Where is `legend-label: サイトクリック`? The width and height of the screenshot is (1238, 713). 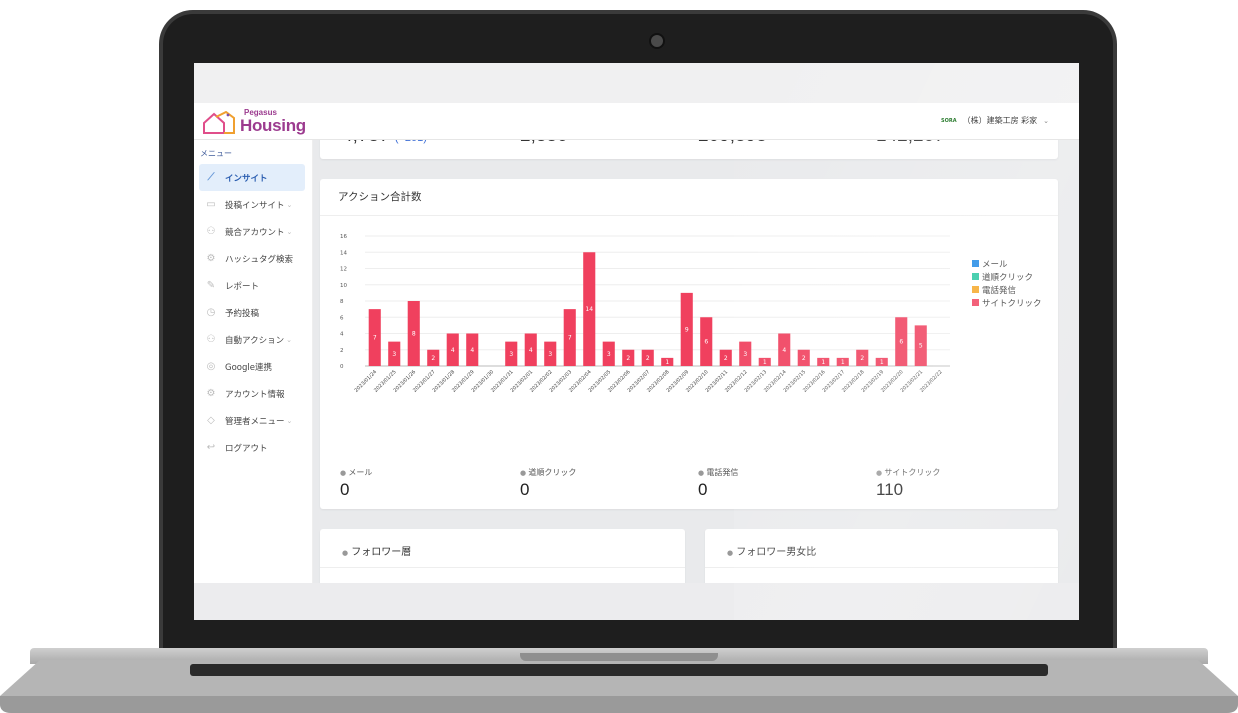 legend-label: サイトクリック is located at coordinates (1012, 303).